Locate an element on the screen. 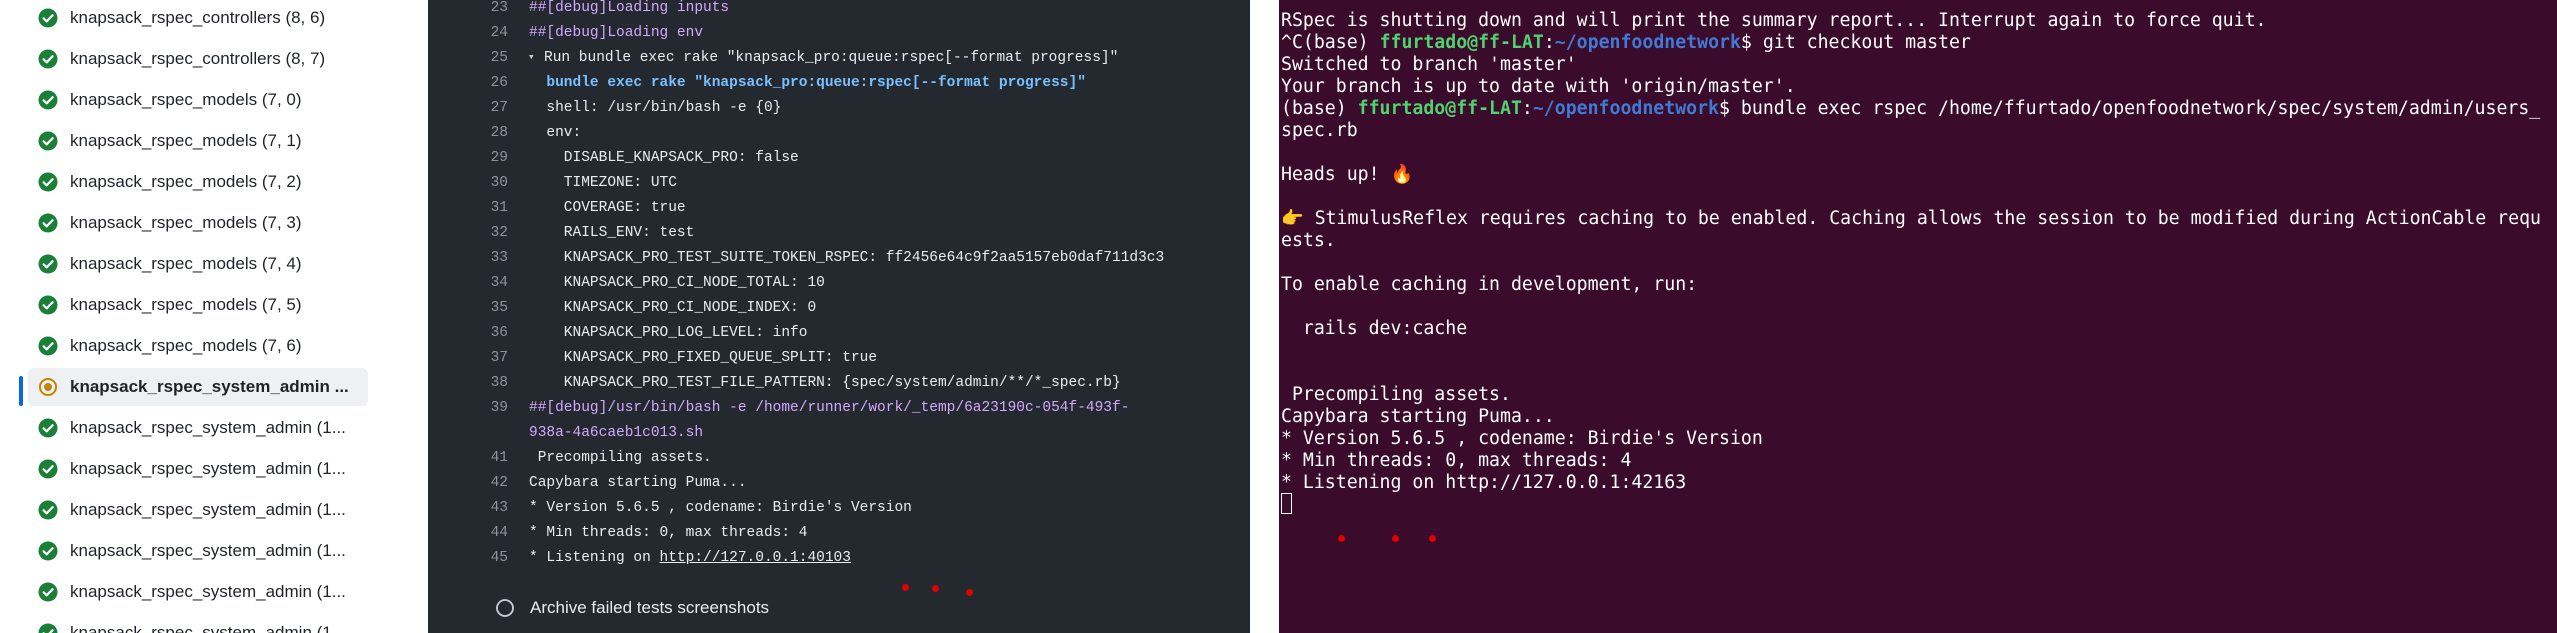 Image resolution: width=2557 pixels, height=633 pixels. archive-step: Archive failed tests screenshots is located at coordinates (839, 608).